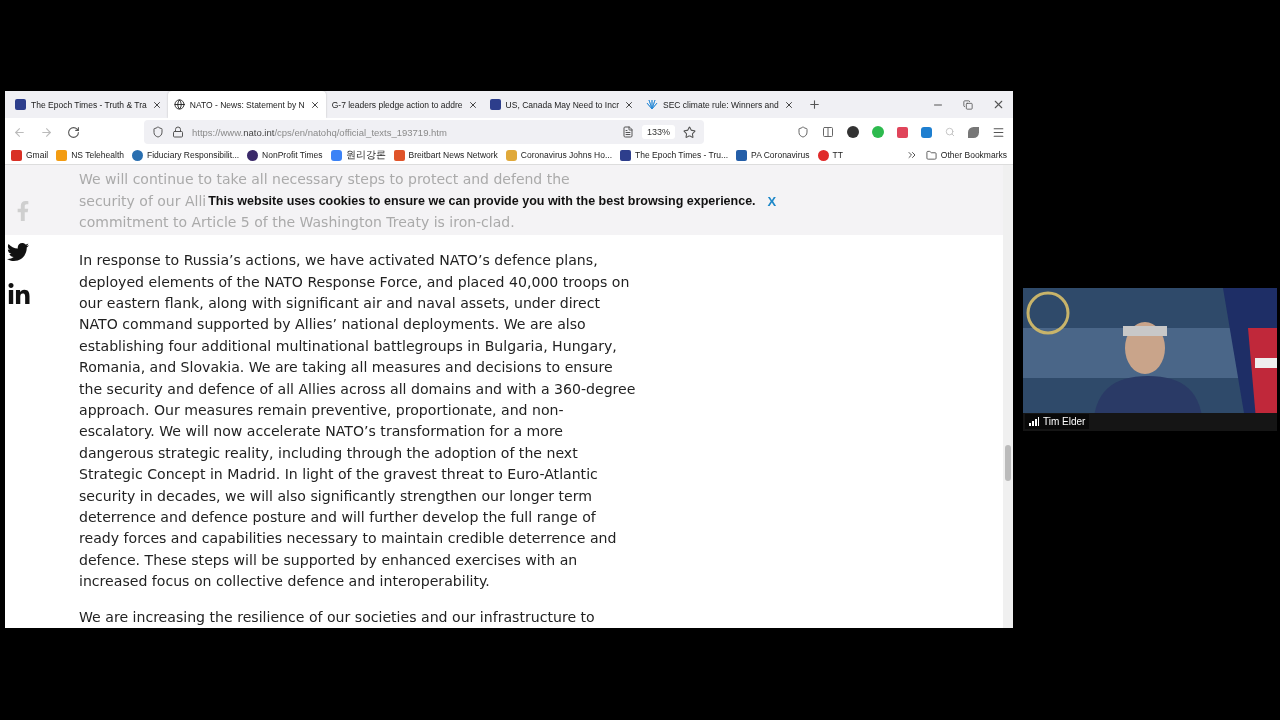 The image size is (1280, 720). What do you see at coordinates (720, 105) in the screenshot?
I see `browser-tab: SEC climate rule: Winners and` at bounding box center [720, 105].